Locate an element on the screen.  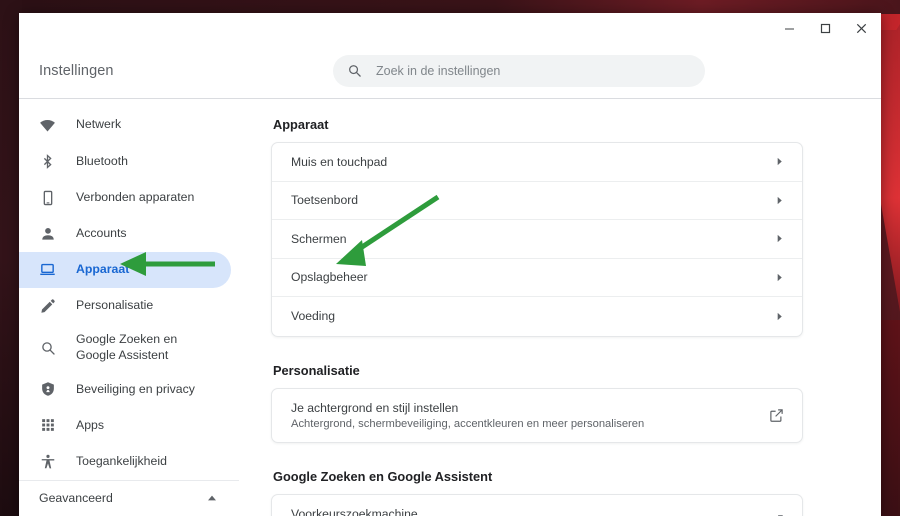
shield-icon is located at coordinates (47, 389).